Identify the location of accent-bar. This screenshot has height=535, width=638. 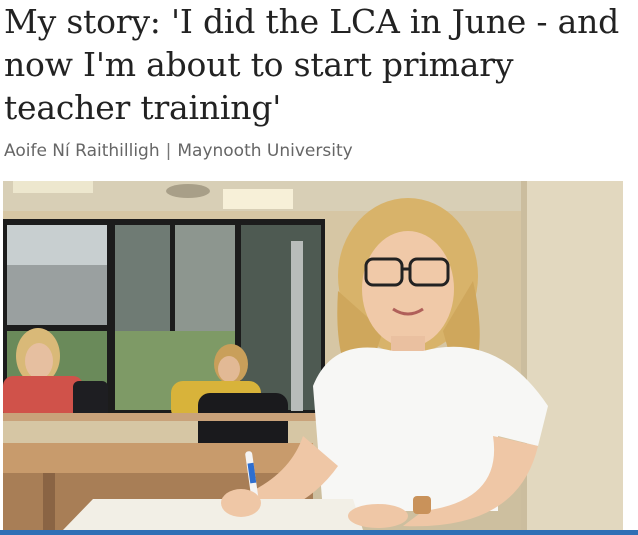
(319, 532).